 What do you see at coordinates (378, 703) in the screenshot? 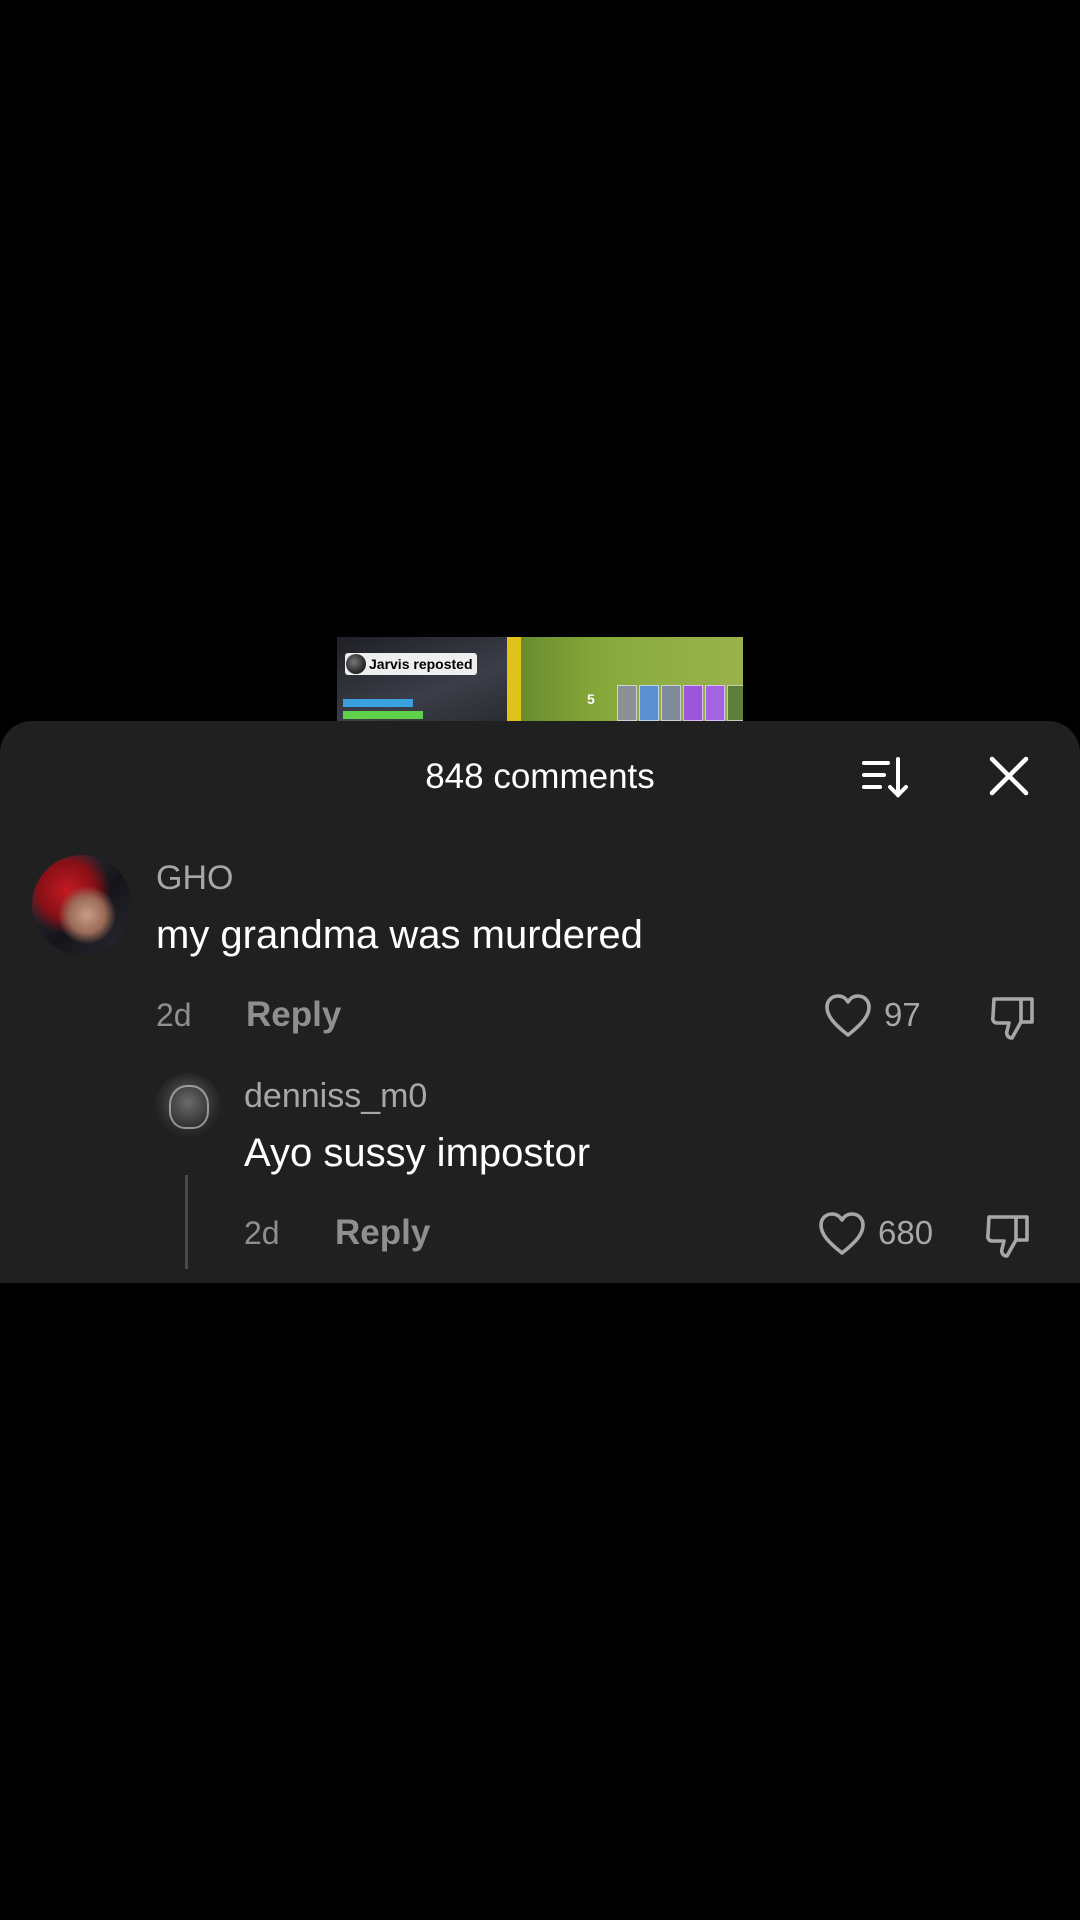
I see `shield-bar` at bounding box center [378, 703].